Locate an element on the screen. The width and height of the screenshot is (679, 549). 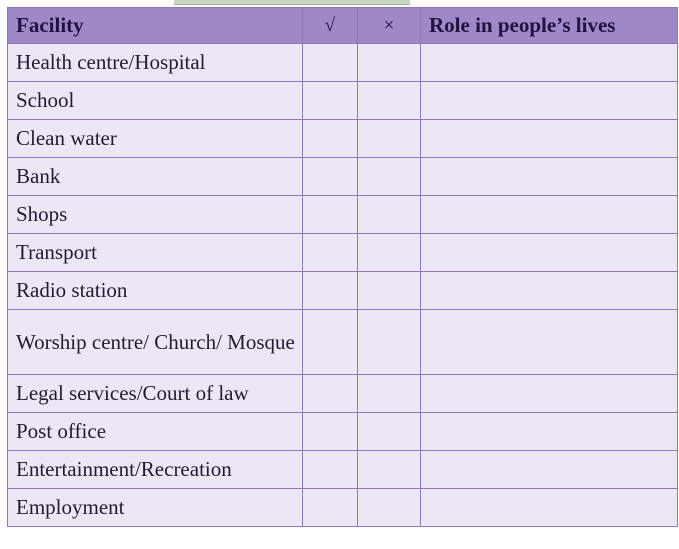
table-header: Facility √ × Role in people’s lives is located at coordinates (342, 25).